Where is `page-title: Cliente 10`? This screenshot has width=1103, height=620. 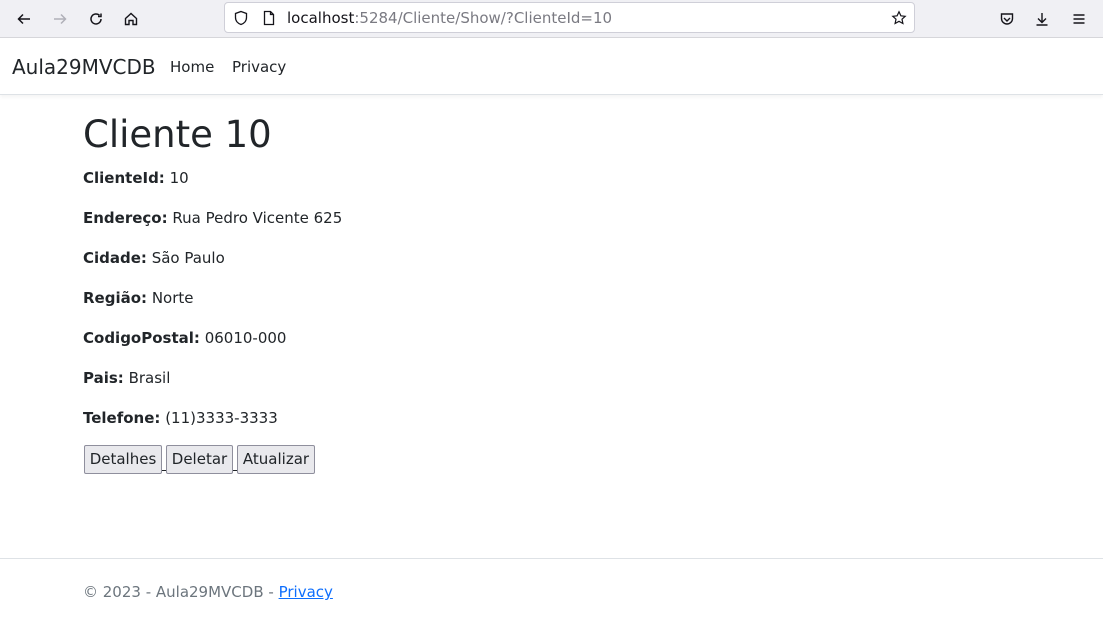
page-title: Cliente 10 is located at coordinates (177, 134).